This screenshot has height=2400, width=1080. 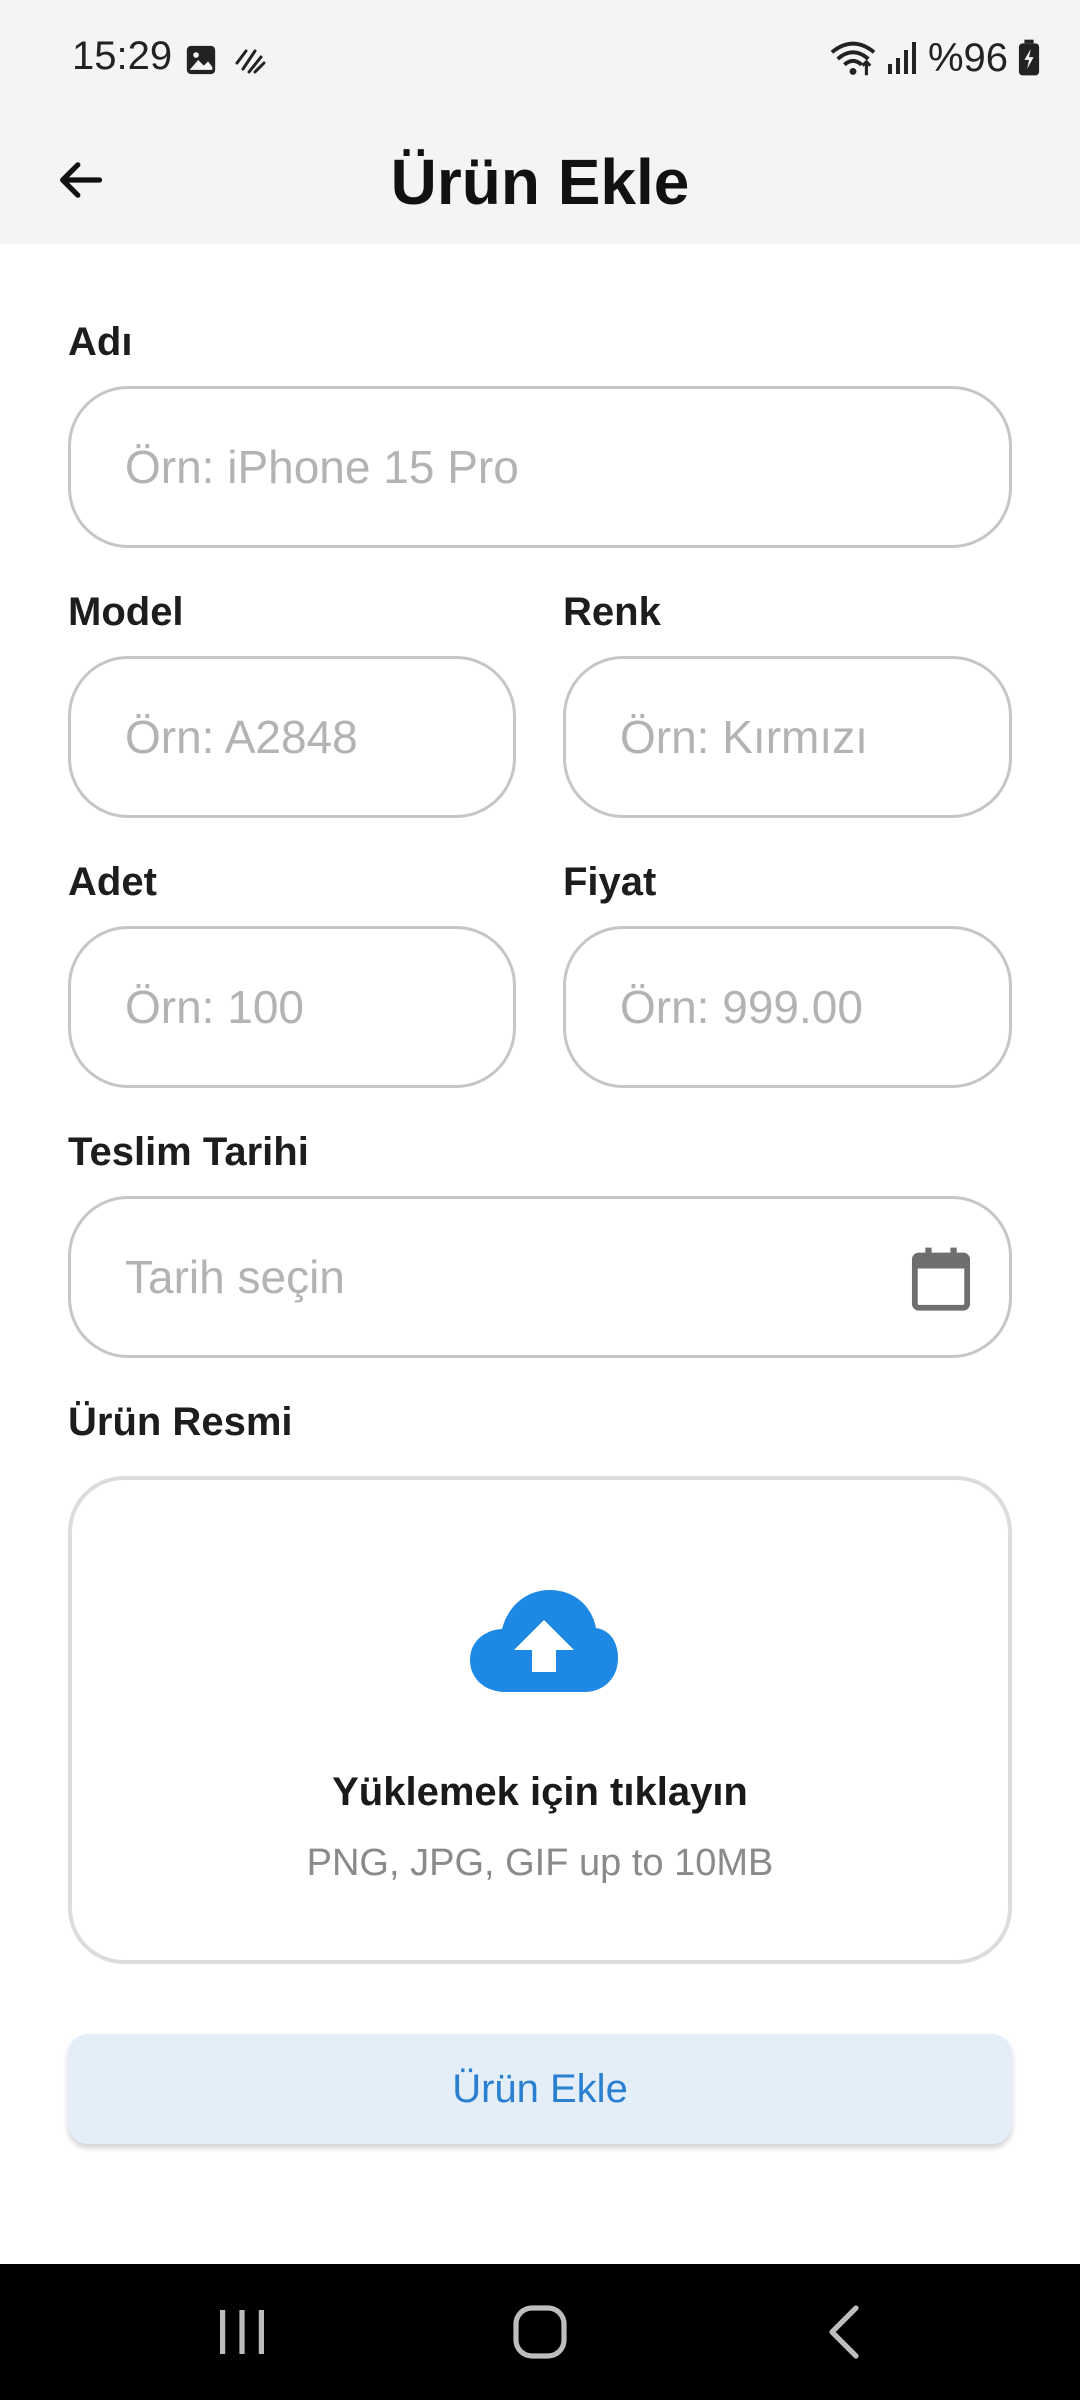 What do you see at coordinates (540, 1863) in the screenshot?
I see `upload-hint: PNG, JPG, GIF up to 10MB` at bounding box center [540, 1863].